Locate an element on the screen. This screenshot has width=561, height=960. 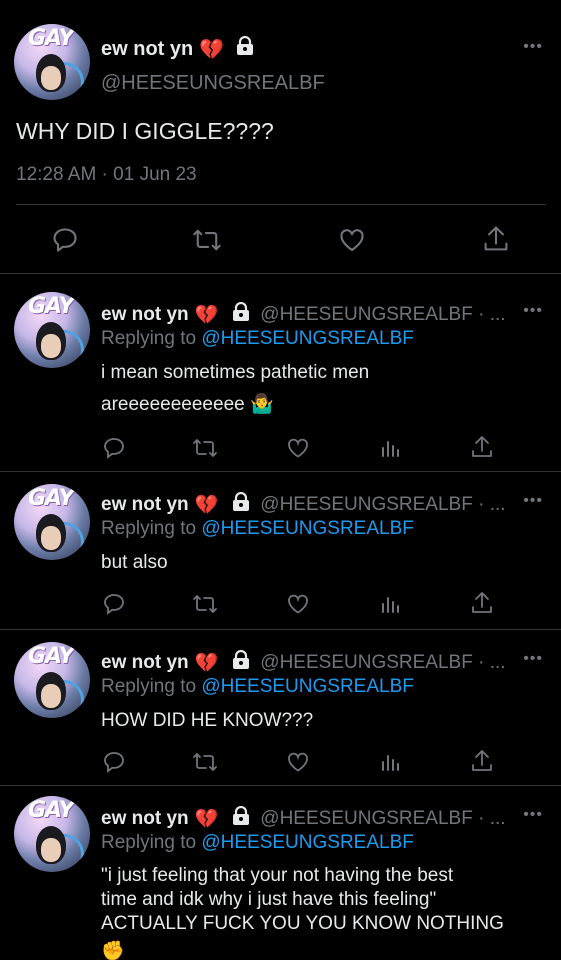
tweet-timestamp: 12:28 AM · 01 Jun 23 is located at coordinates (106, 175).